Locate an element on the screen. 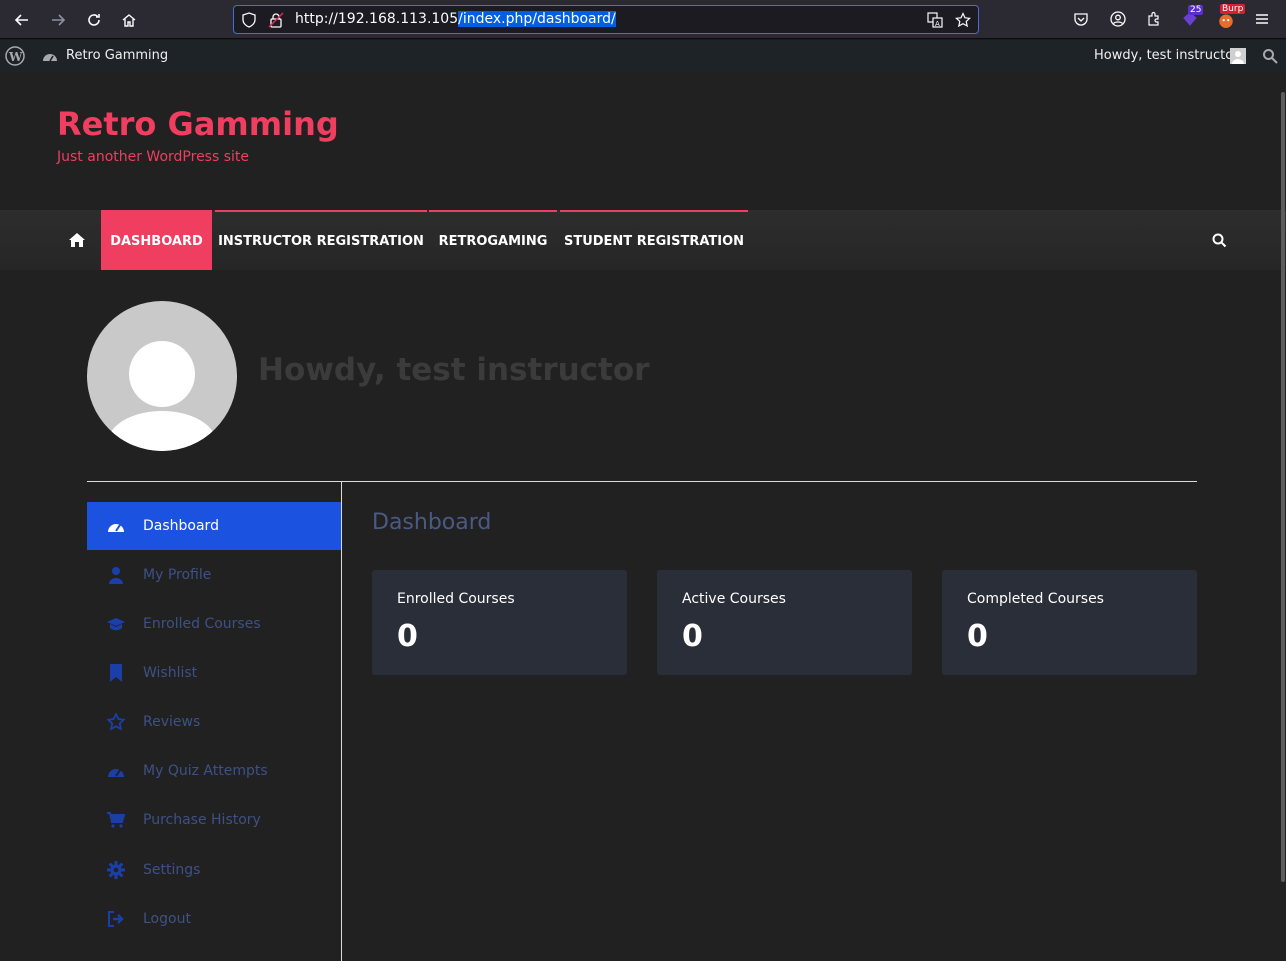  sidebar-item-label: Purchase History is located at coordinates (202, 820).